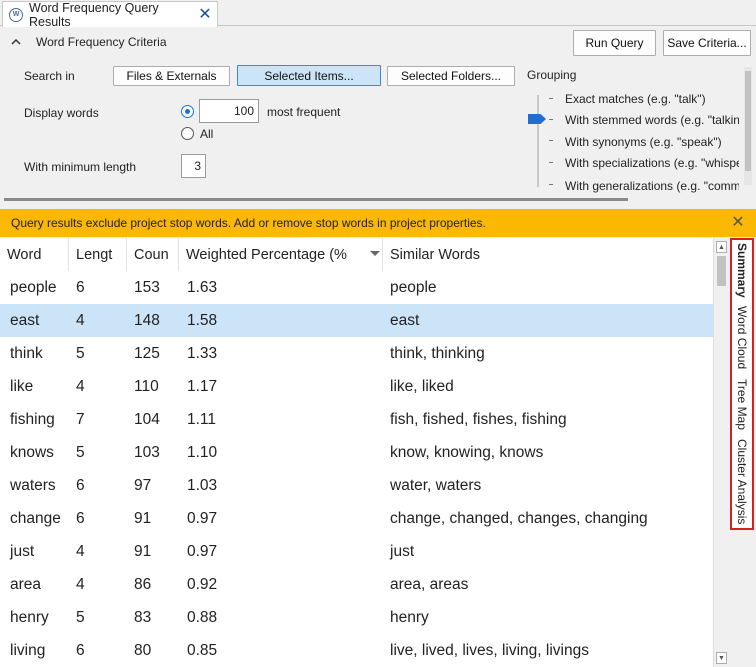  What do you see at coordinates (356, 320) in the screenshot?
I see `table-row: east 4 148 1.58 east` at bounding box center [356, 320].